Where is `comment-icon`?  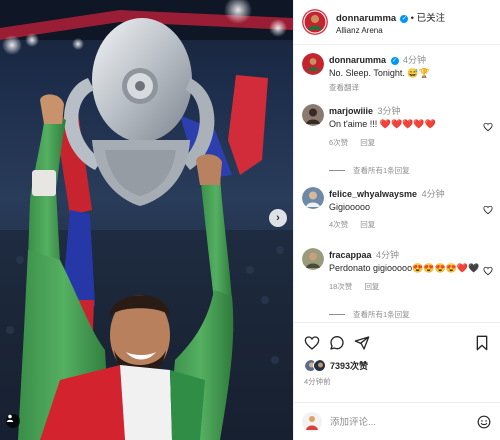
comment-icon is located at coordinates (337, 343).